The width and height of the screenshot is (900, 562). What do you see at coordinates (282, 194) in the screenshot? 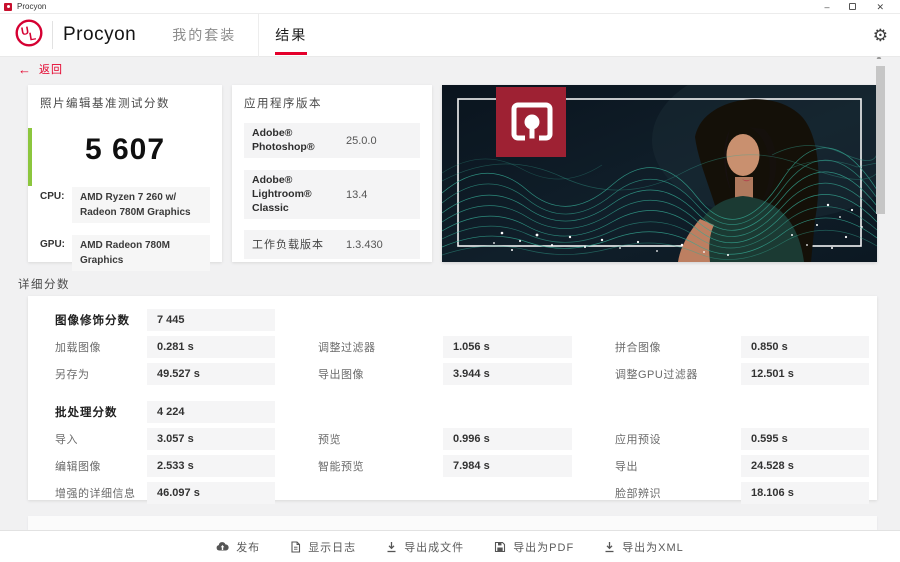
I see `lightroom-label: Adobe® Lightroom® Classic` at bounding box center [282, 194].